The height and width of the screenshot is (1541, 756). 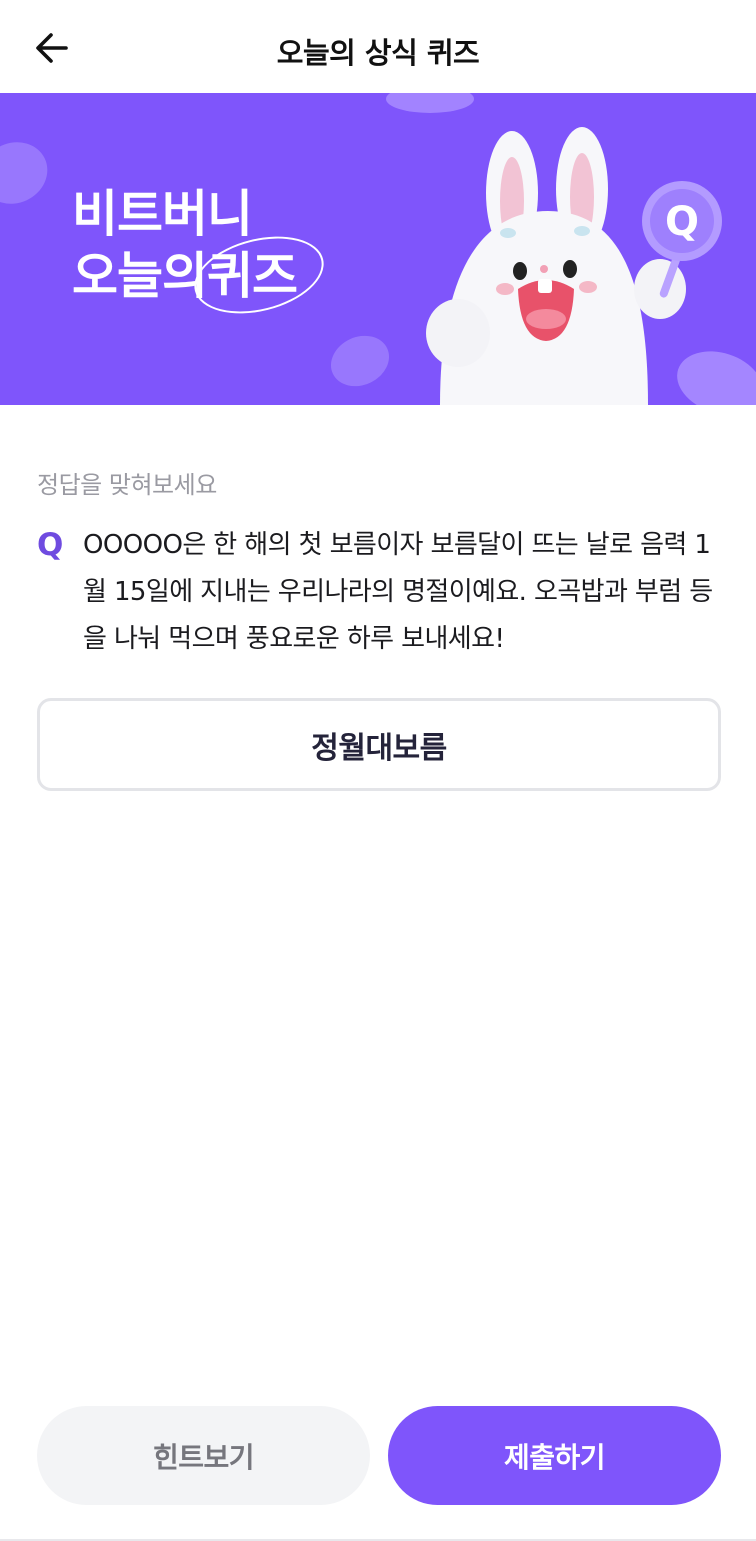 What do you see at coordinates (140, 276) in the screenshot?
I see `banner-title-prefix: 오늘의` at bounding box center [140, 276].